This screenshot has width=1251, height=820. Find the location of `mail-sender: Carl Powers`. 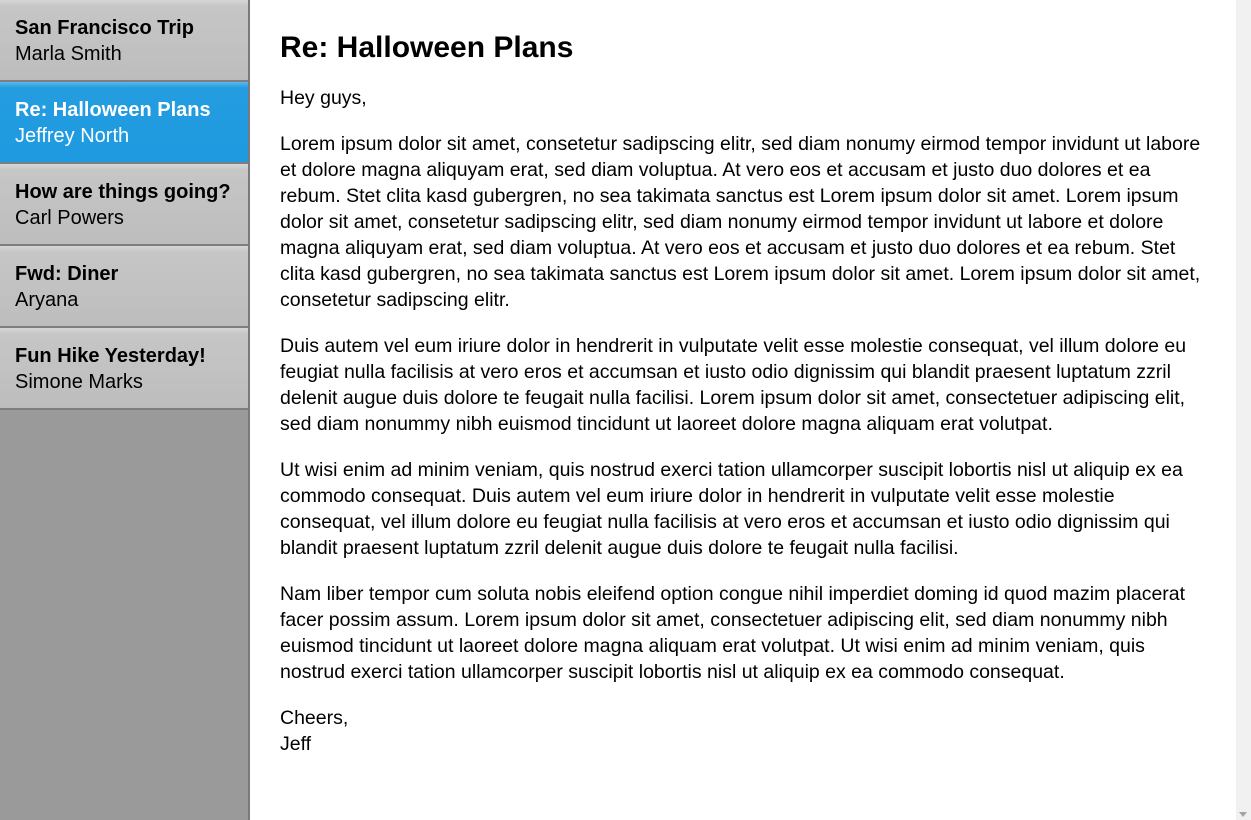

mail-sender: Carl Powers is located at coordinates (69, 218).